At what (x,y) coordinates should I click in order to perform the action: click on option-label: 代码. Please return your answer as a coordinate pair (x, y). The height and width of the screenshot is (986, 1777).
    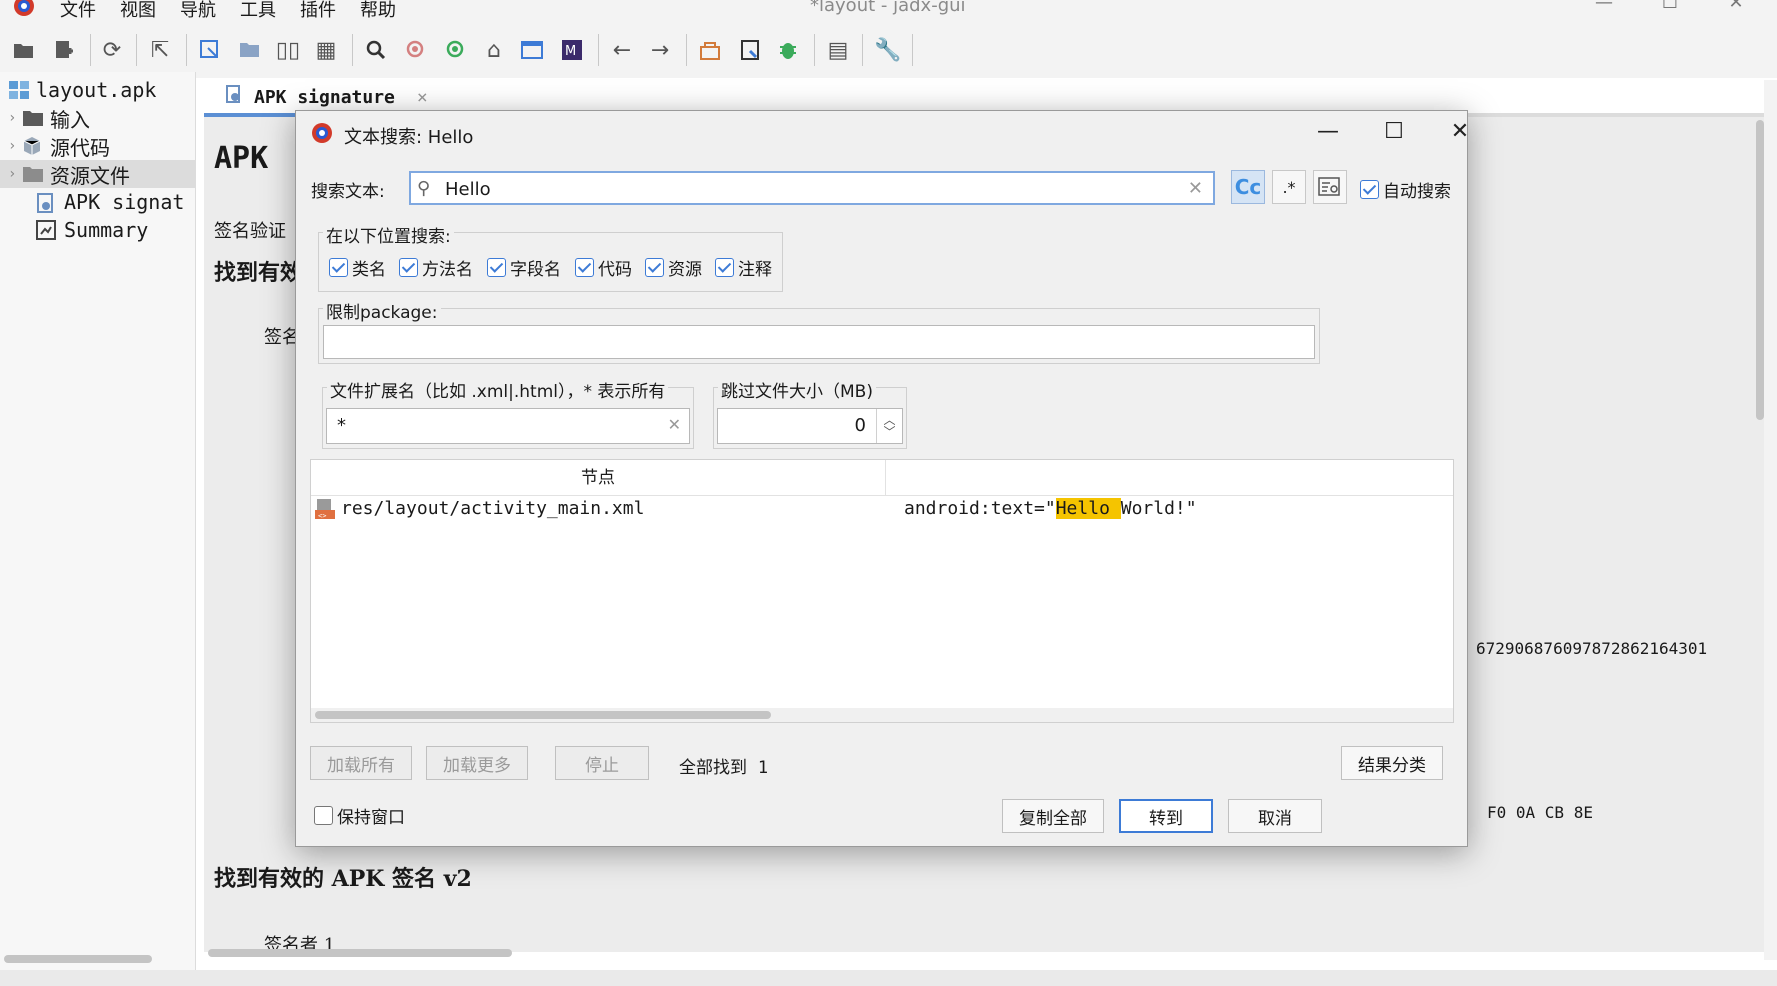
    Looking at the image, I should click on (615, 270).